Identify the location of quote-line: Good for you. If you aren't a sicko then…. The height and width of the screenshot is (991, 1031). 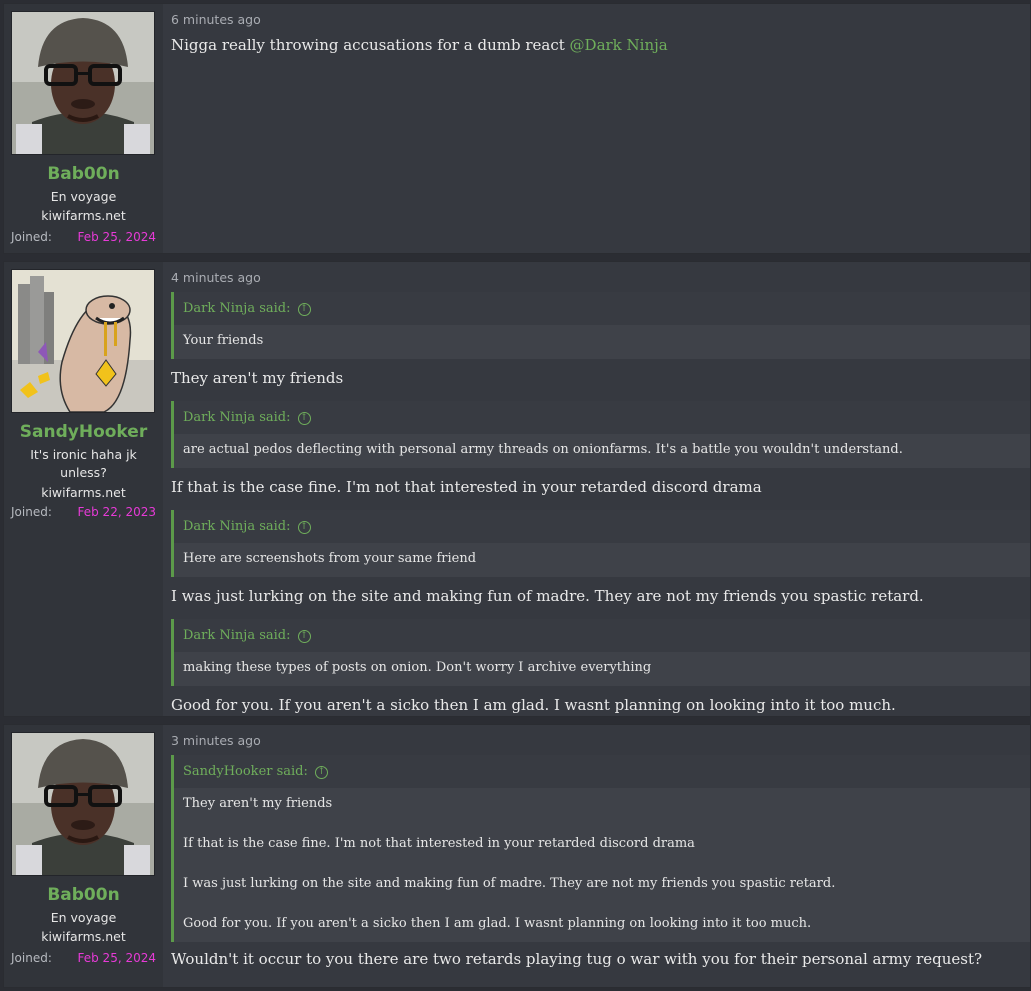
(497, 923).